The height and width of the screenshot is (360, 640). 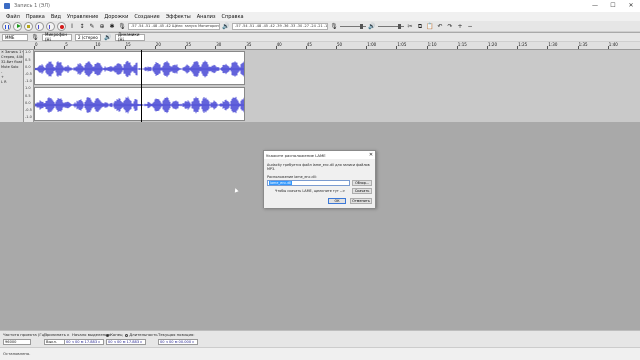 What do you see at coordinates (523, 44) in the screenshot?
I see `ruler-tick-label: 1:25` at bounding box center [523, 44].